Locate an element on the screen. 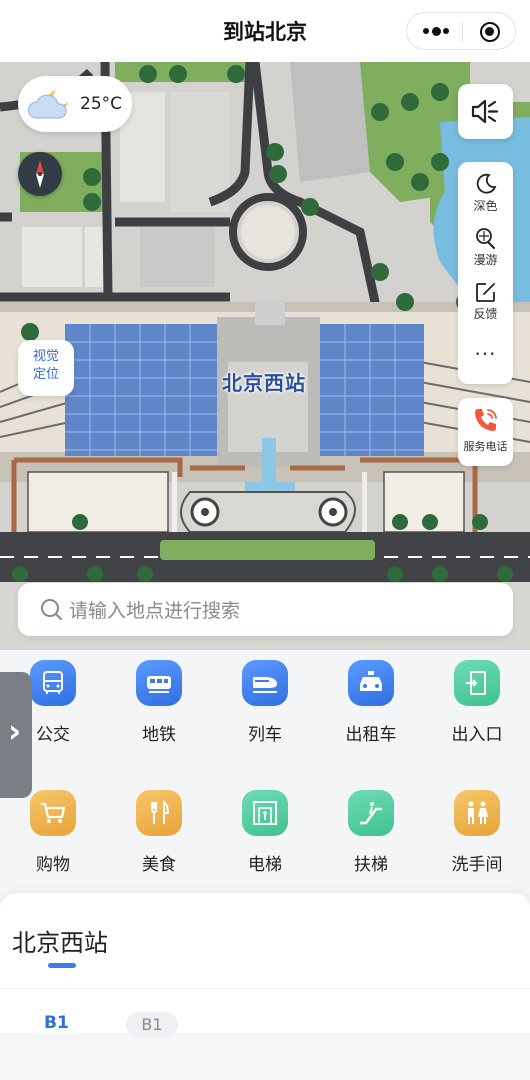 This screenshot has width=530, height=1080. title-bar: 到站北京 is located at coordinates (265, 31).